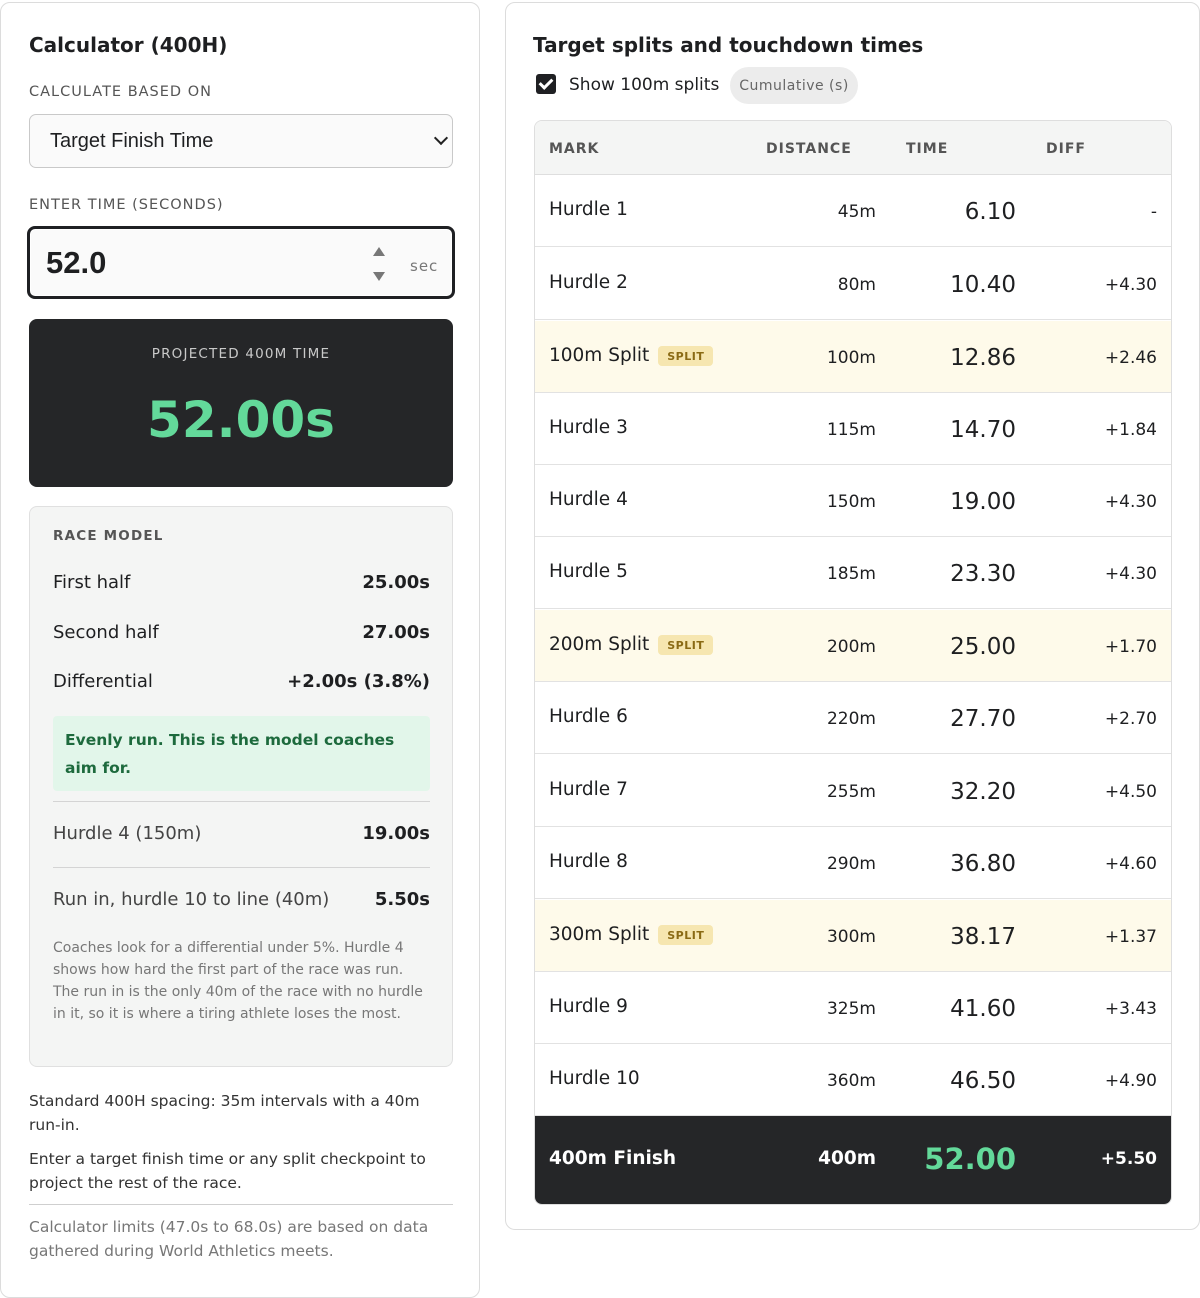  I want to click on row-diff: +3.43, so click(1130, 1009).